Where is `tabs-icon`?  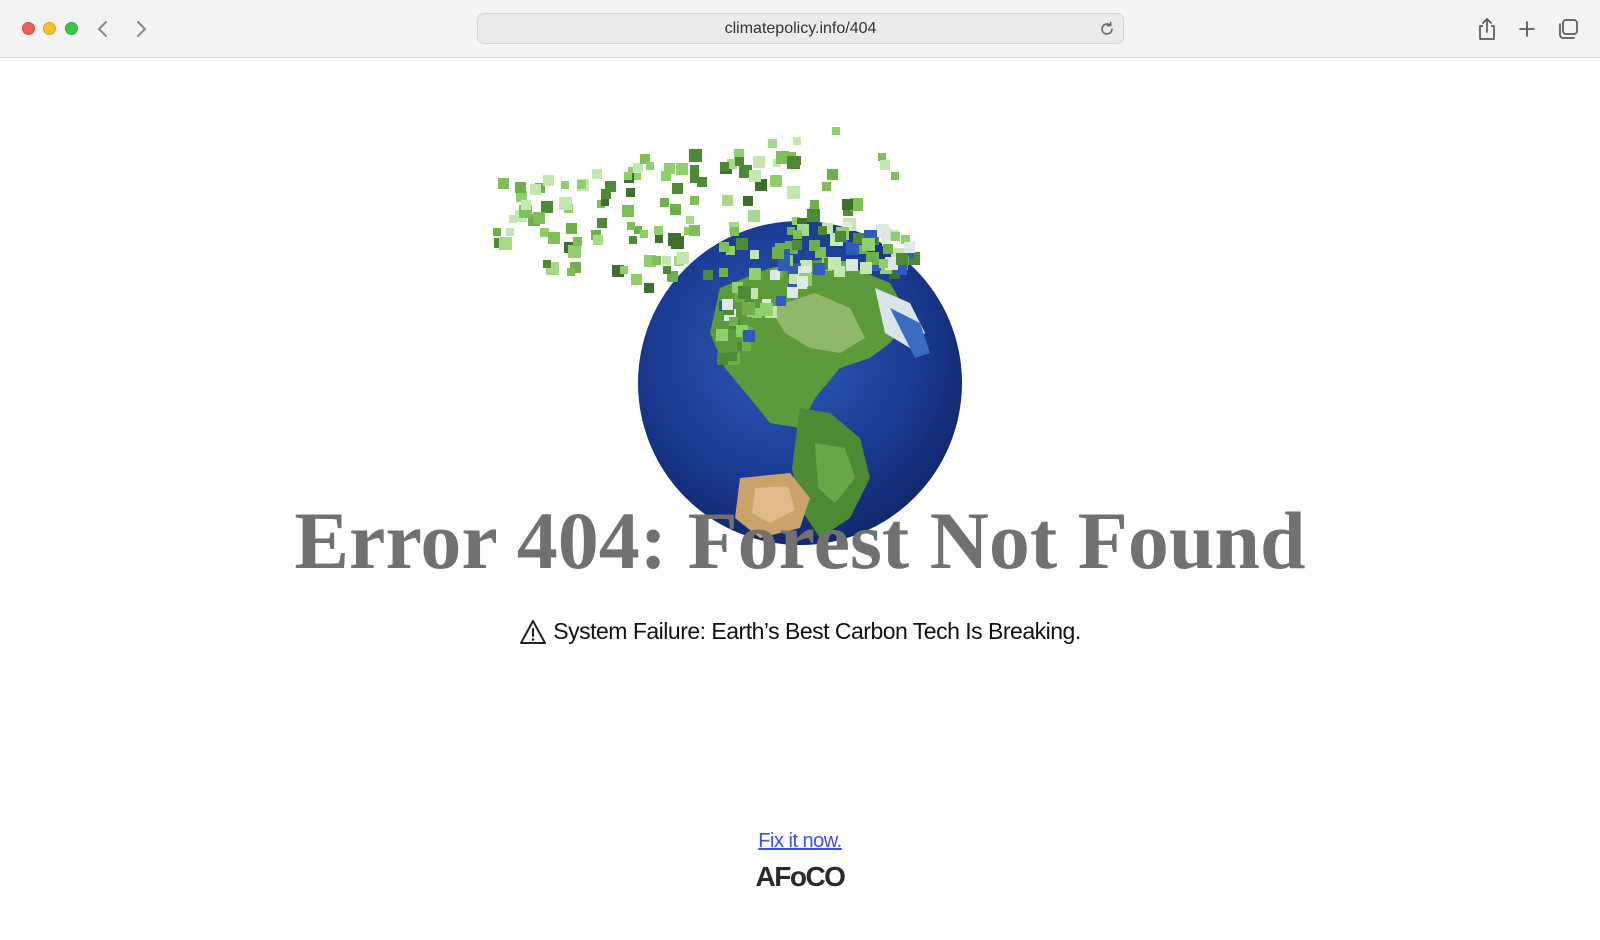
tabs-icon is located at coordinates (1568, 29).